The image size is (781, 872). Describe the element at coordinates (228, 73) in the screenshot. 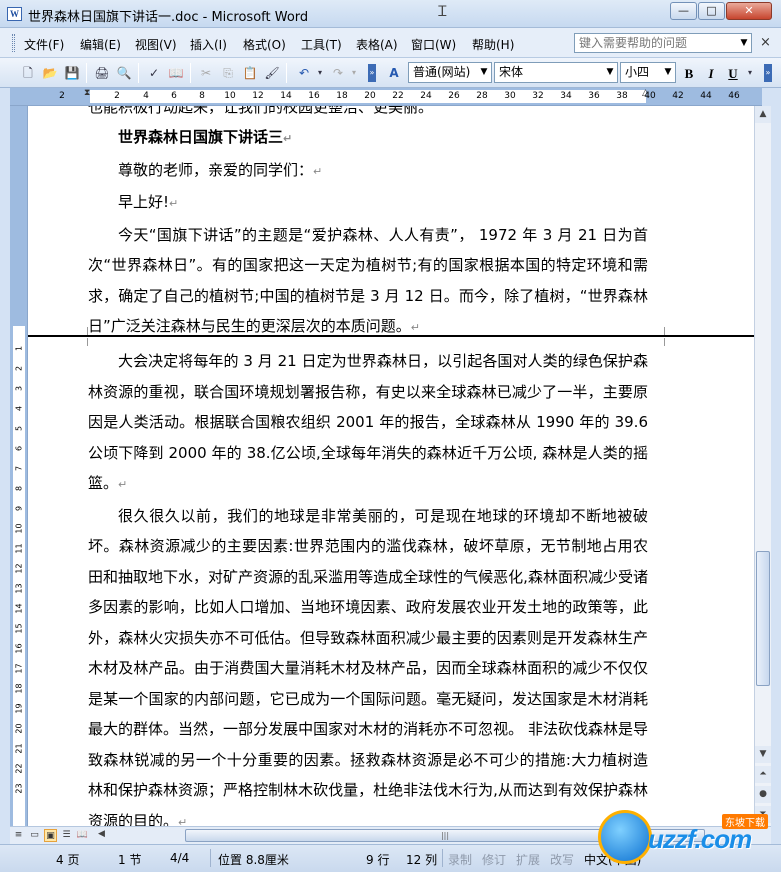

I see `copy-icon: ⎘` at that location.